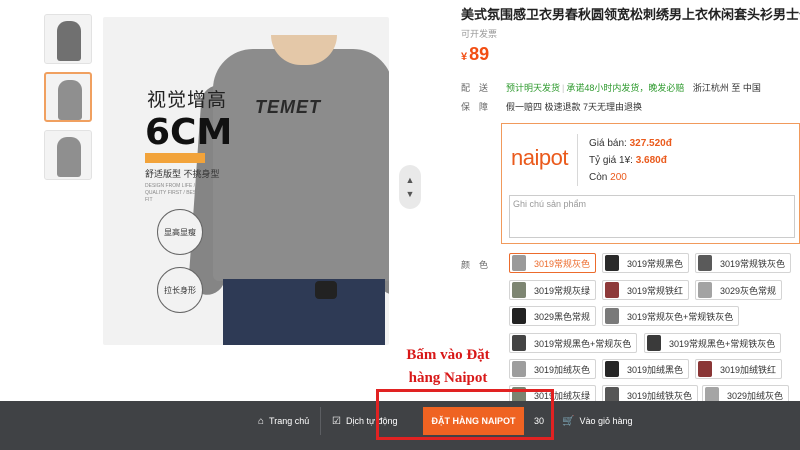 The width and height of the screenshot is (800, 450). Describe the element at coordinates (479, 107) in the screenshot. I see `guarantee-label: 保障` at that location.